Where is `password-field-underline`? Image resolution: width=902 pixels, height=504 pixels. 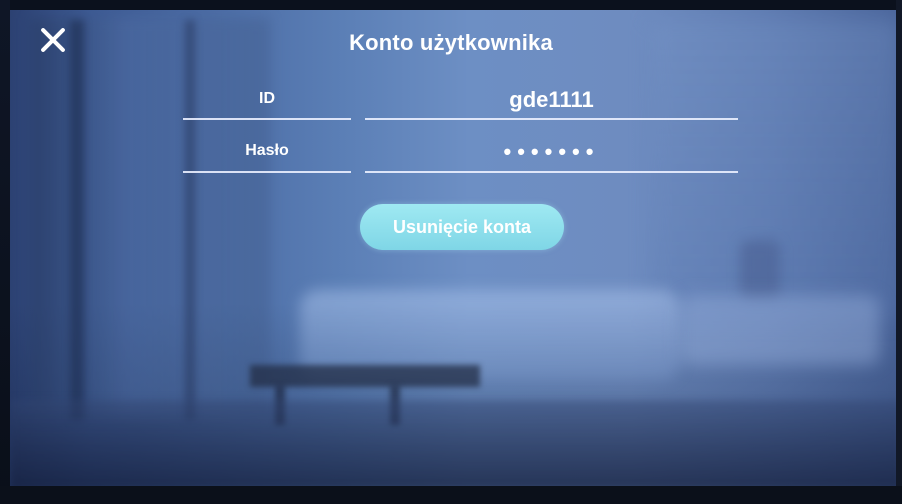
password-field-underline is located at coordinates (551, 172).